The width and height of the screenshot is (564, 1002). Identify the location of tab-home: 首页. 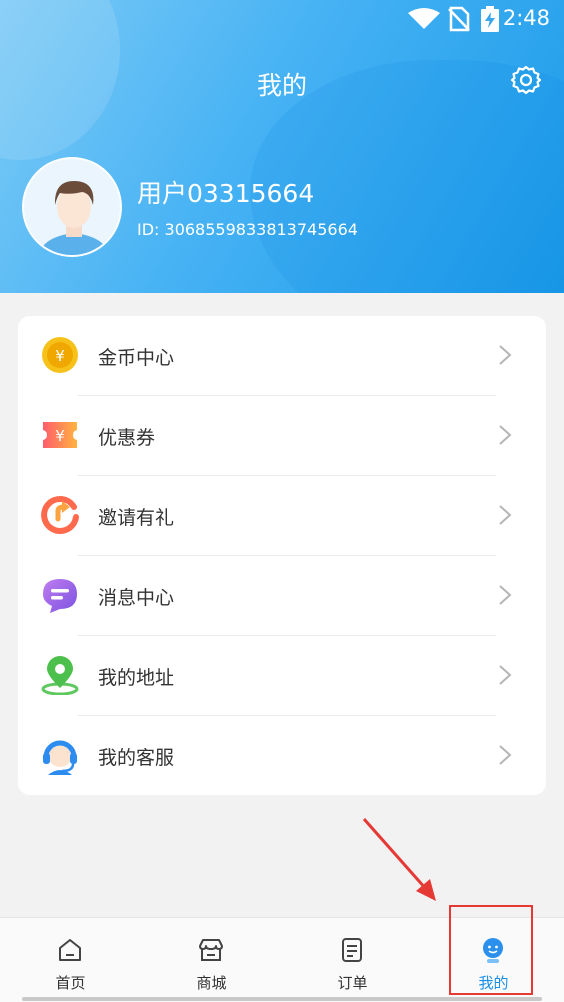
(70, 958).